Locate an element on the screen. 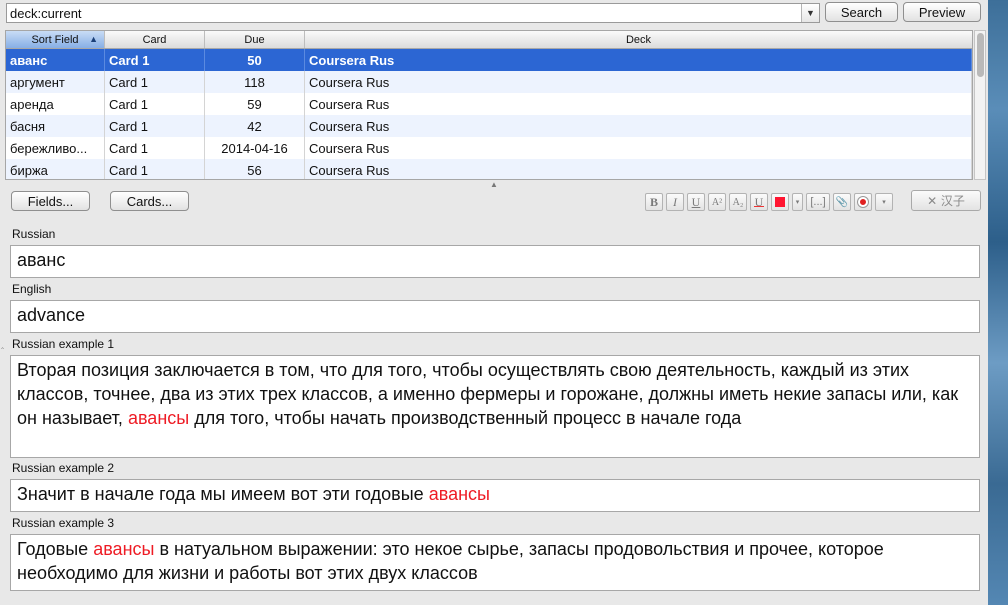 The width and height of the screenshot is (1008, 605). table-row: биржа Card 1 56 Coursera Rus is located at coordinates (489, 169).